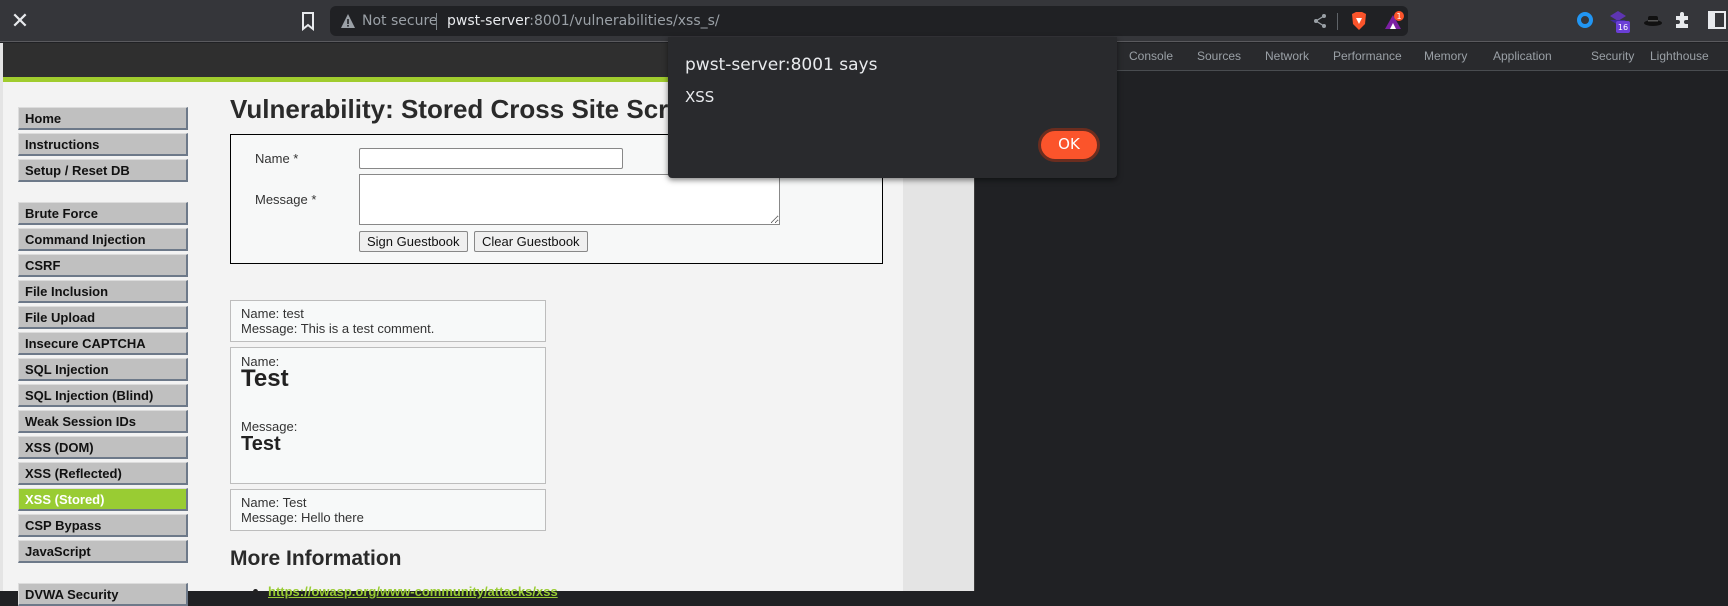 The height and width of the screenshot is (606, 1728). Describe the element at coordinates (388, 510) in the screenshot. I see `guestbook-entry: Name: Test Message: Hello there` at that location.